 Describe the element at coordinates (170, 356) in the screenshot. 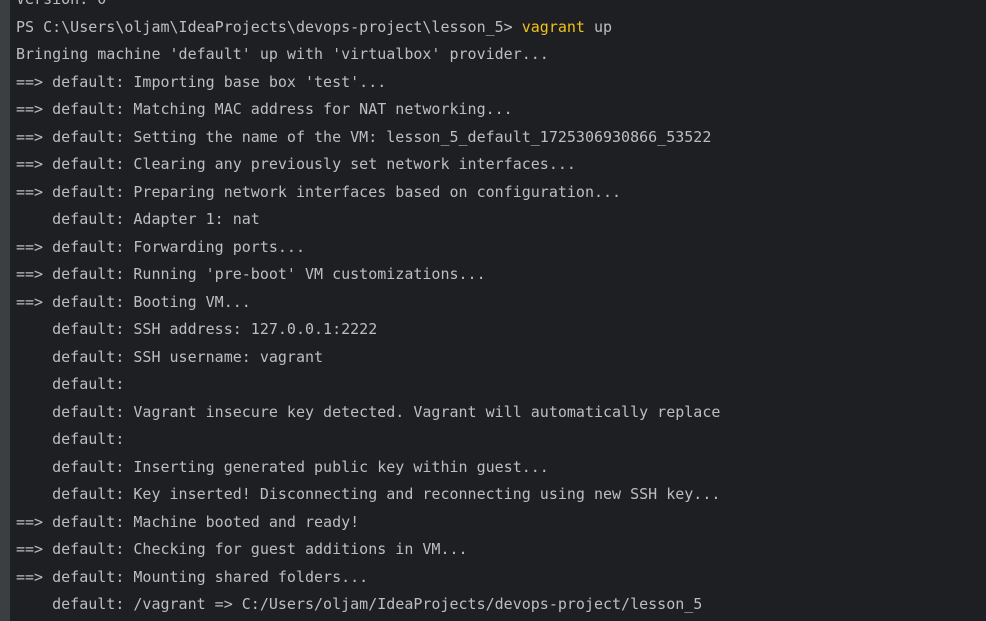

I see `terminal-line: default: SSH username: vagrant` at that location.